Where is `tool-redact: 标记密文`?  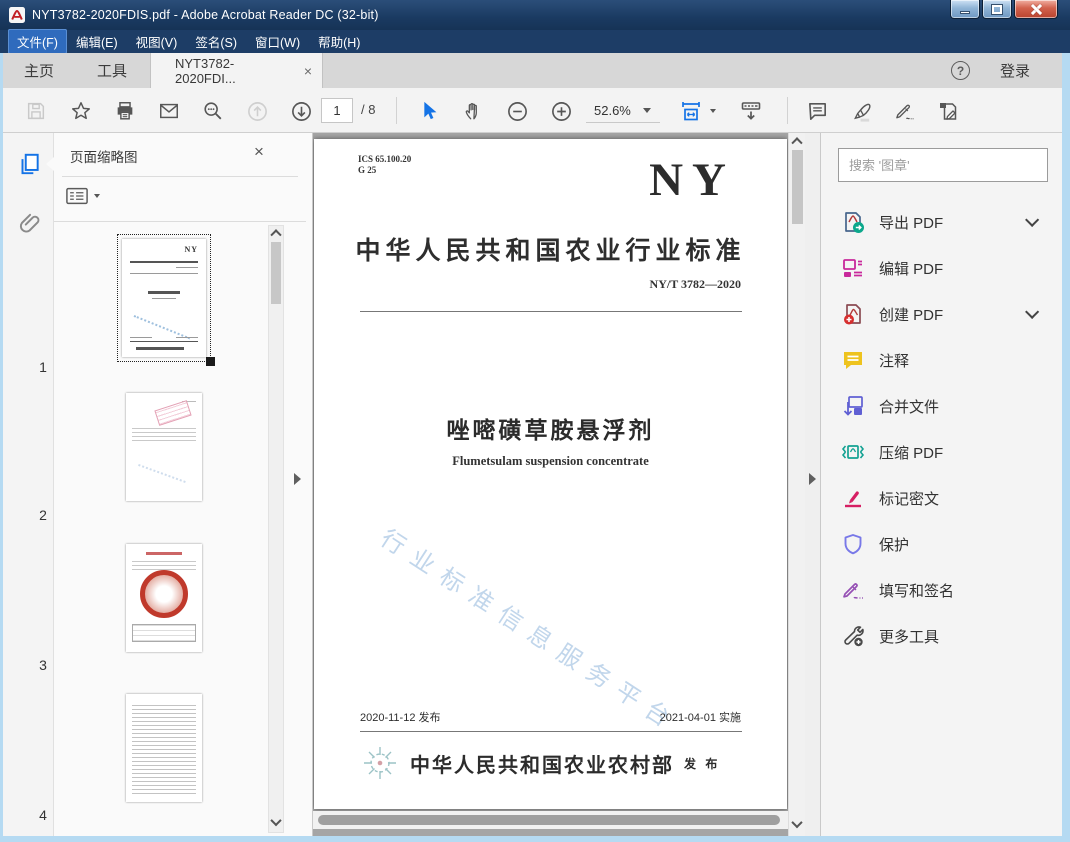
tool-redact: 标记密文 is located at coordinates (942, 498).